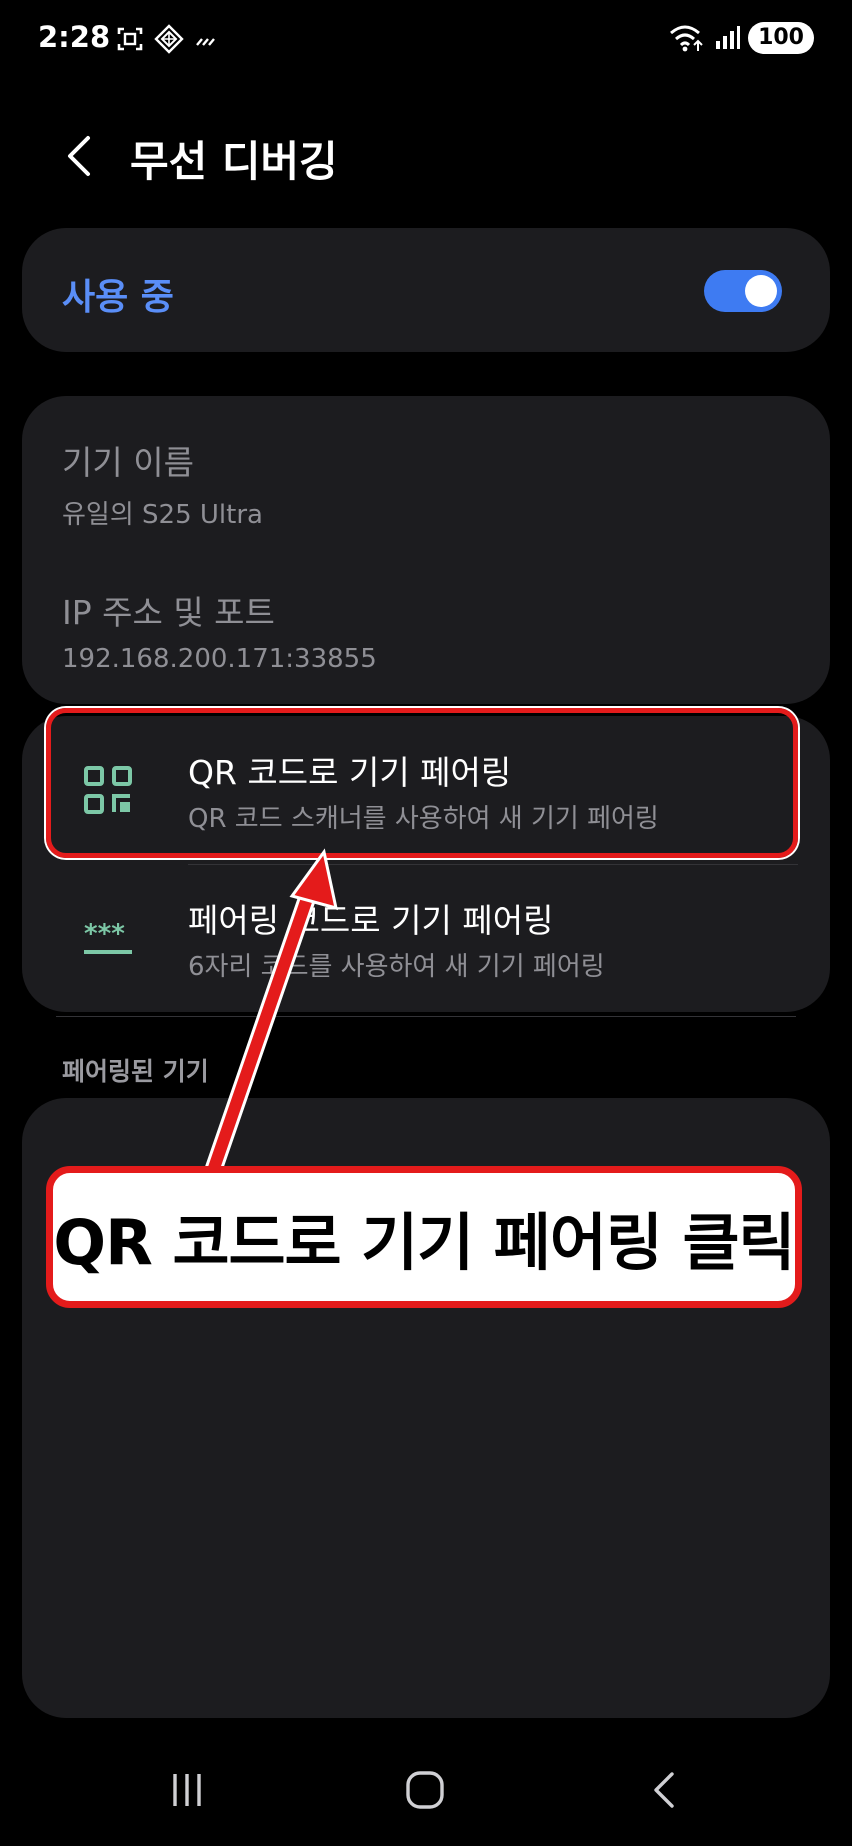  Describe the element at coordinates (426, 1016) in the screenshot. I see `section-divider` at that location.